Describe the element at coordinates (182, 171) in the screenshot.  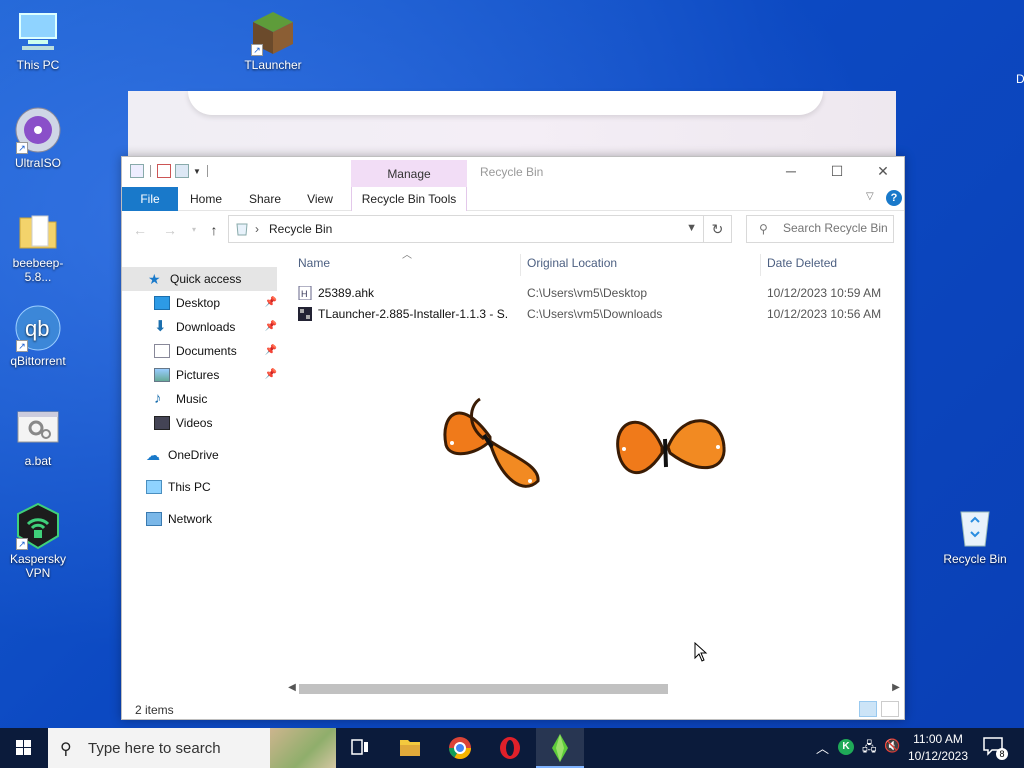
I see `new-folder-icon` at that location.